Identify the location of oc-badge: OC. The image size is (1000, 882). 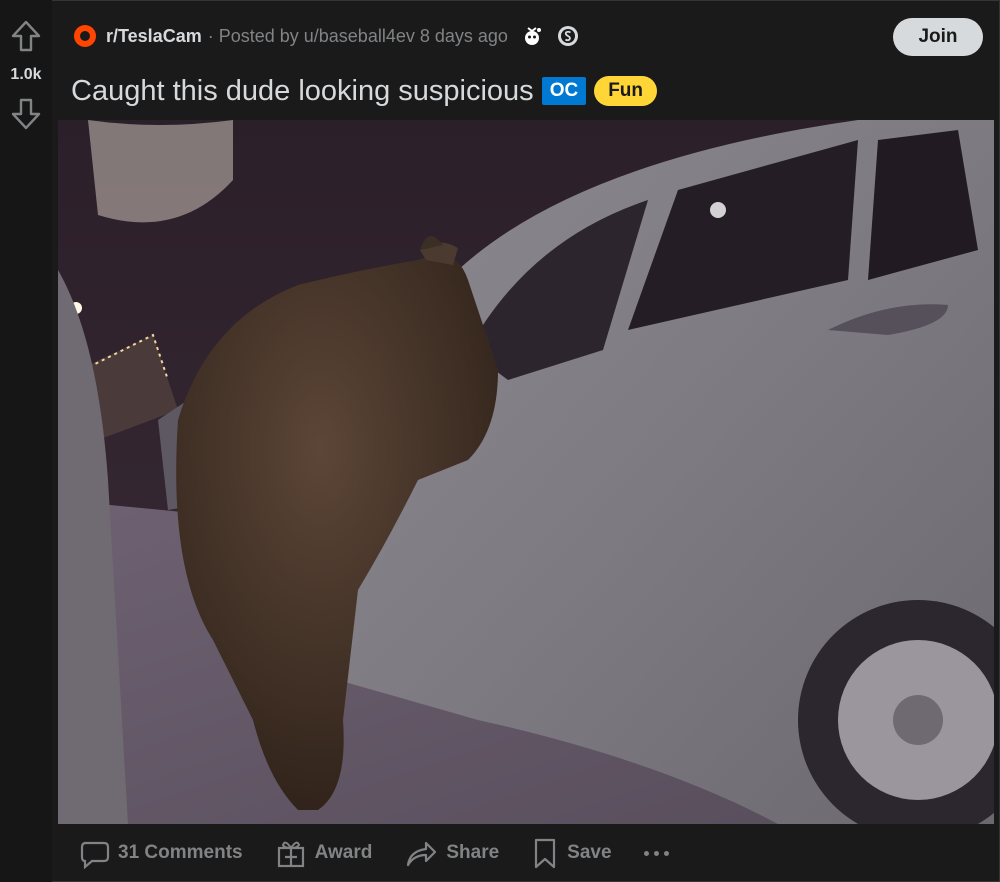
(564, 91).